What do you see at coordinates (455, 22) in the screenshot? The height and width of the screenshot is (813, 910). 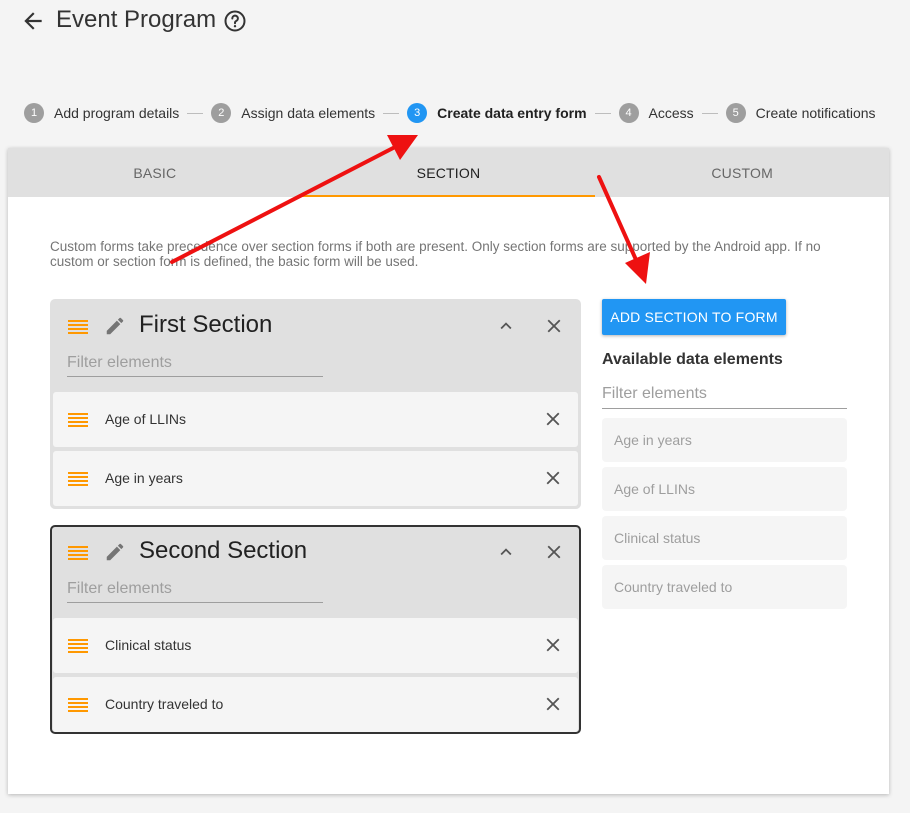 I see `page-header: Event Program` at bounding box center [455, 22].